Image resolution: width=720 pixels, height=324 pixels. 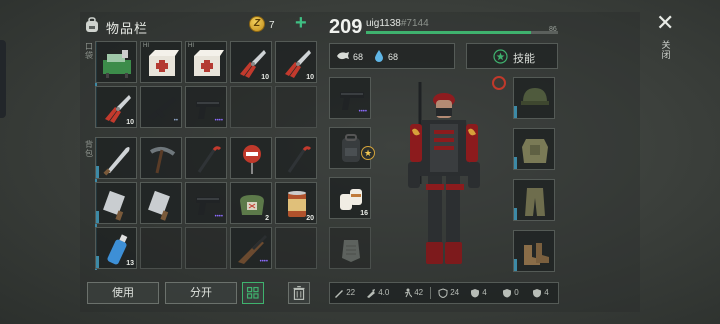 What do you see at coordinates (209, 159) in the screenshot?
I see `crowbar-icon` at bounding box center [209, 159].